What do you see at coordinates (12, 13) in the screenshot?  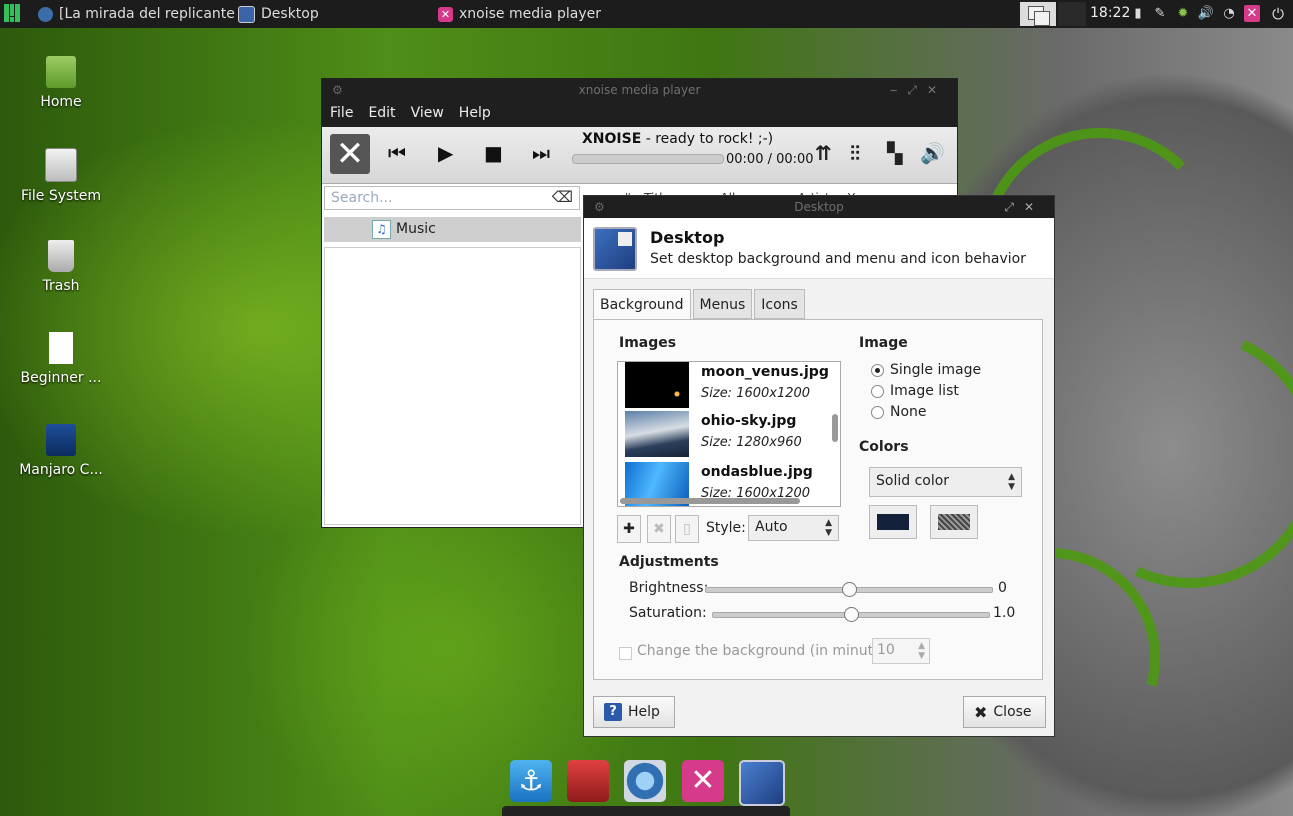 I see `manjaro-menu-icon` at bounding box center [12, 13].